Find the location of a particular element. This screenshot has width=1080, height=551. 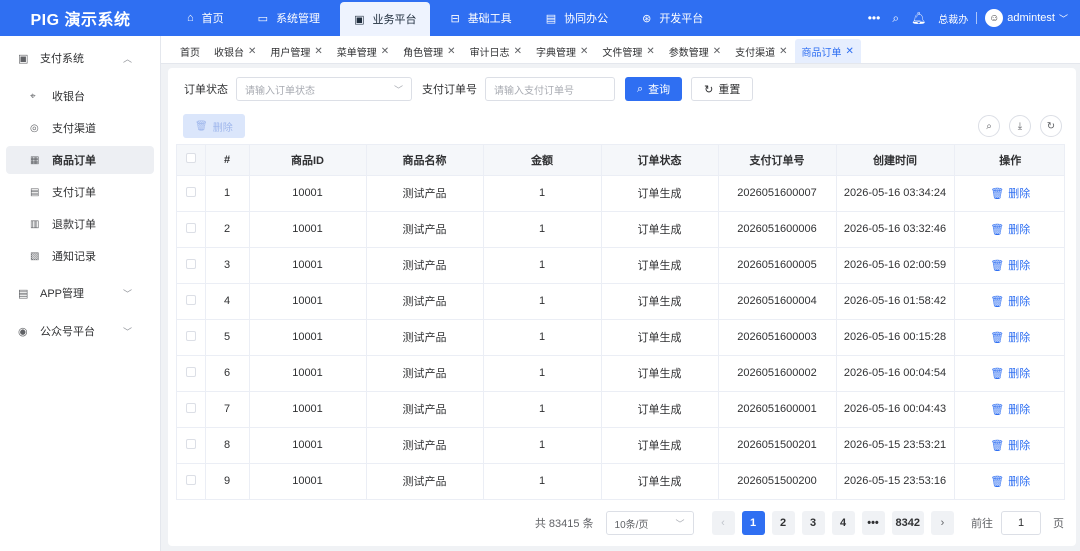

sidebar-item-product-order: ▦ 商品订单 is located at coordinates (80, 160).